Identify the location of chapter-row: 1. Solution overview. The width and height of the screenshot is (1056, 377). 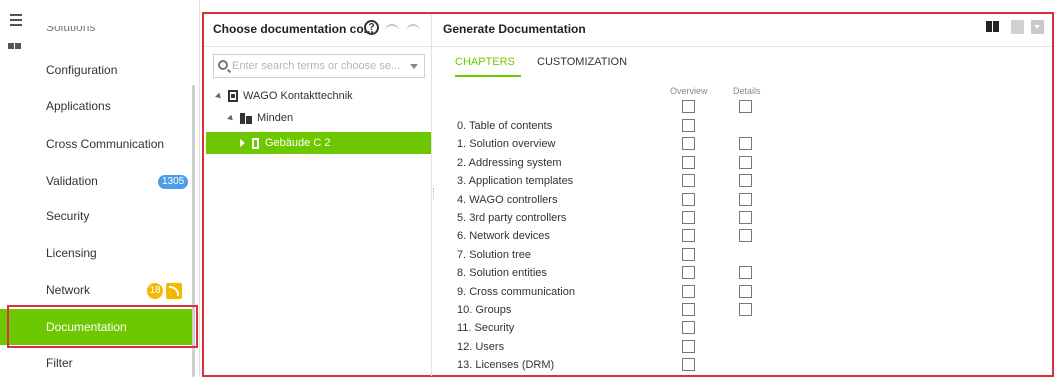
(506, 144).